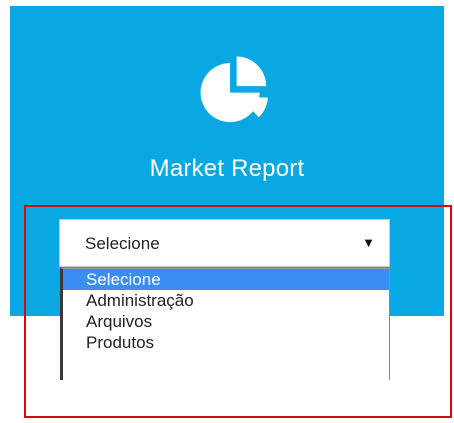 Image resolution: width=454 pixels, height=423 pixels. What do you see at coordinates (224, 243) in the screenshot?
I see `category-select: Selecione ▼` at bounding box center [224, 243].